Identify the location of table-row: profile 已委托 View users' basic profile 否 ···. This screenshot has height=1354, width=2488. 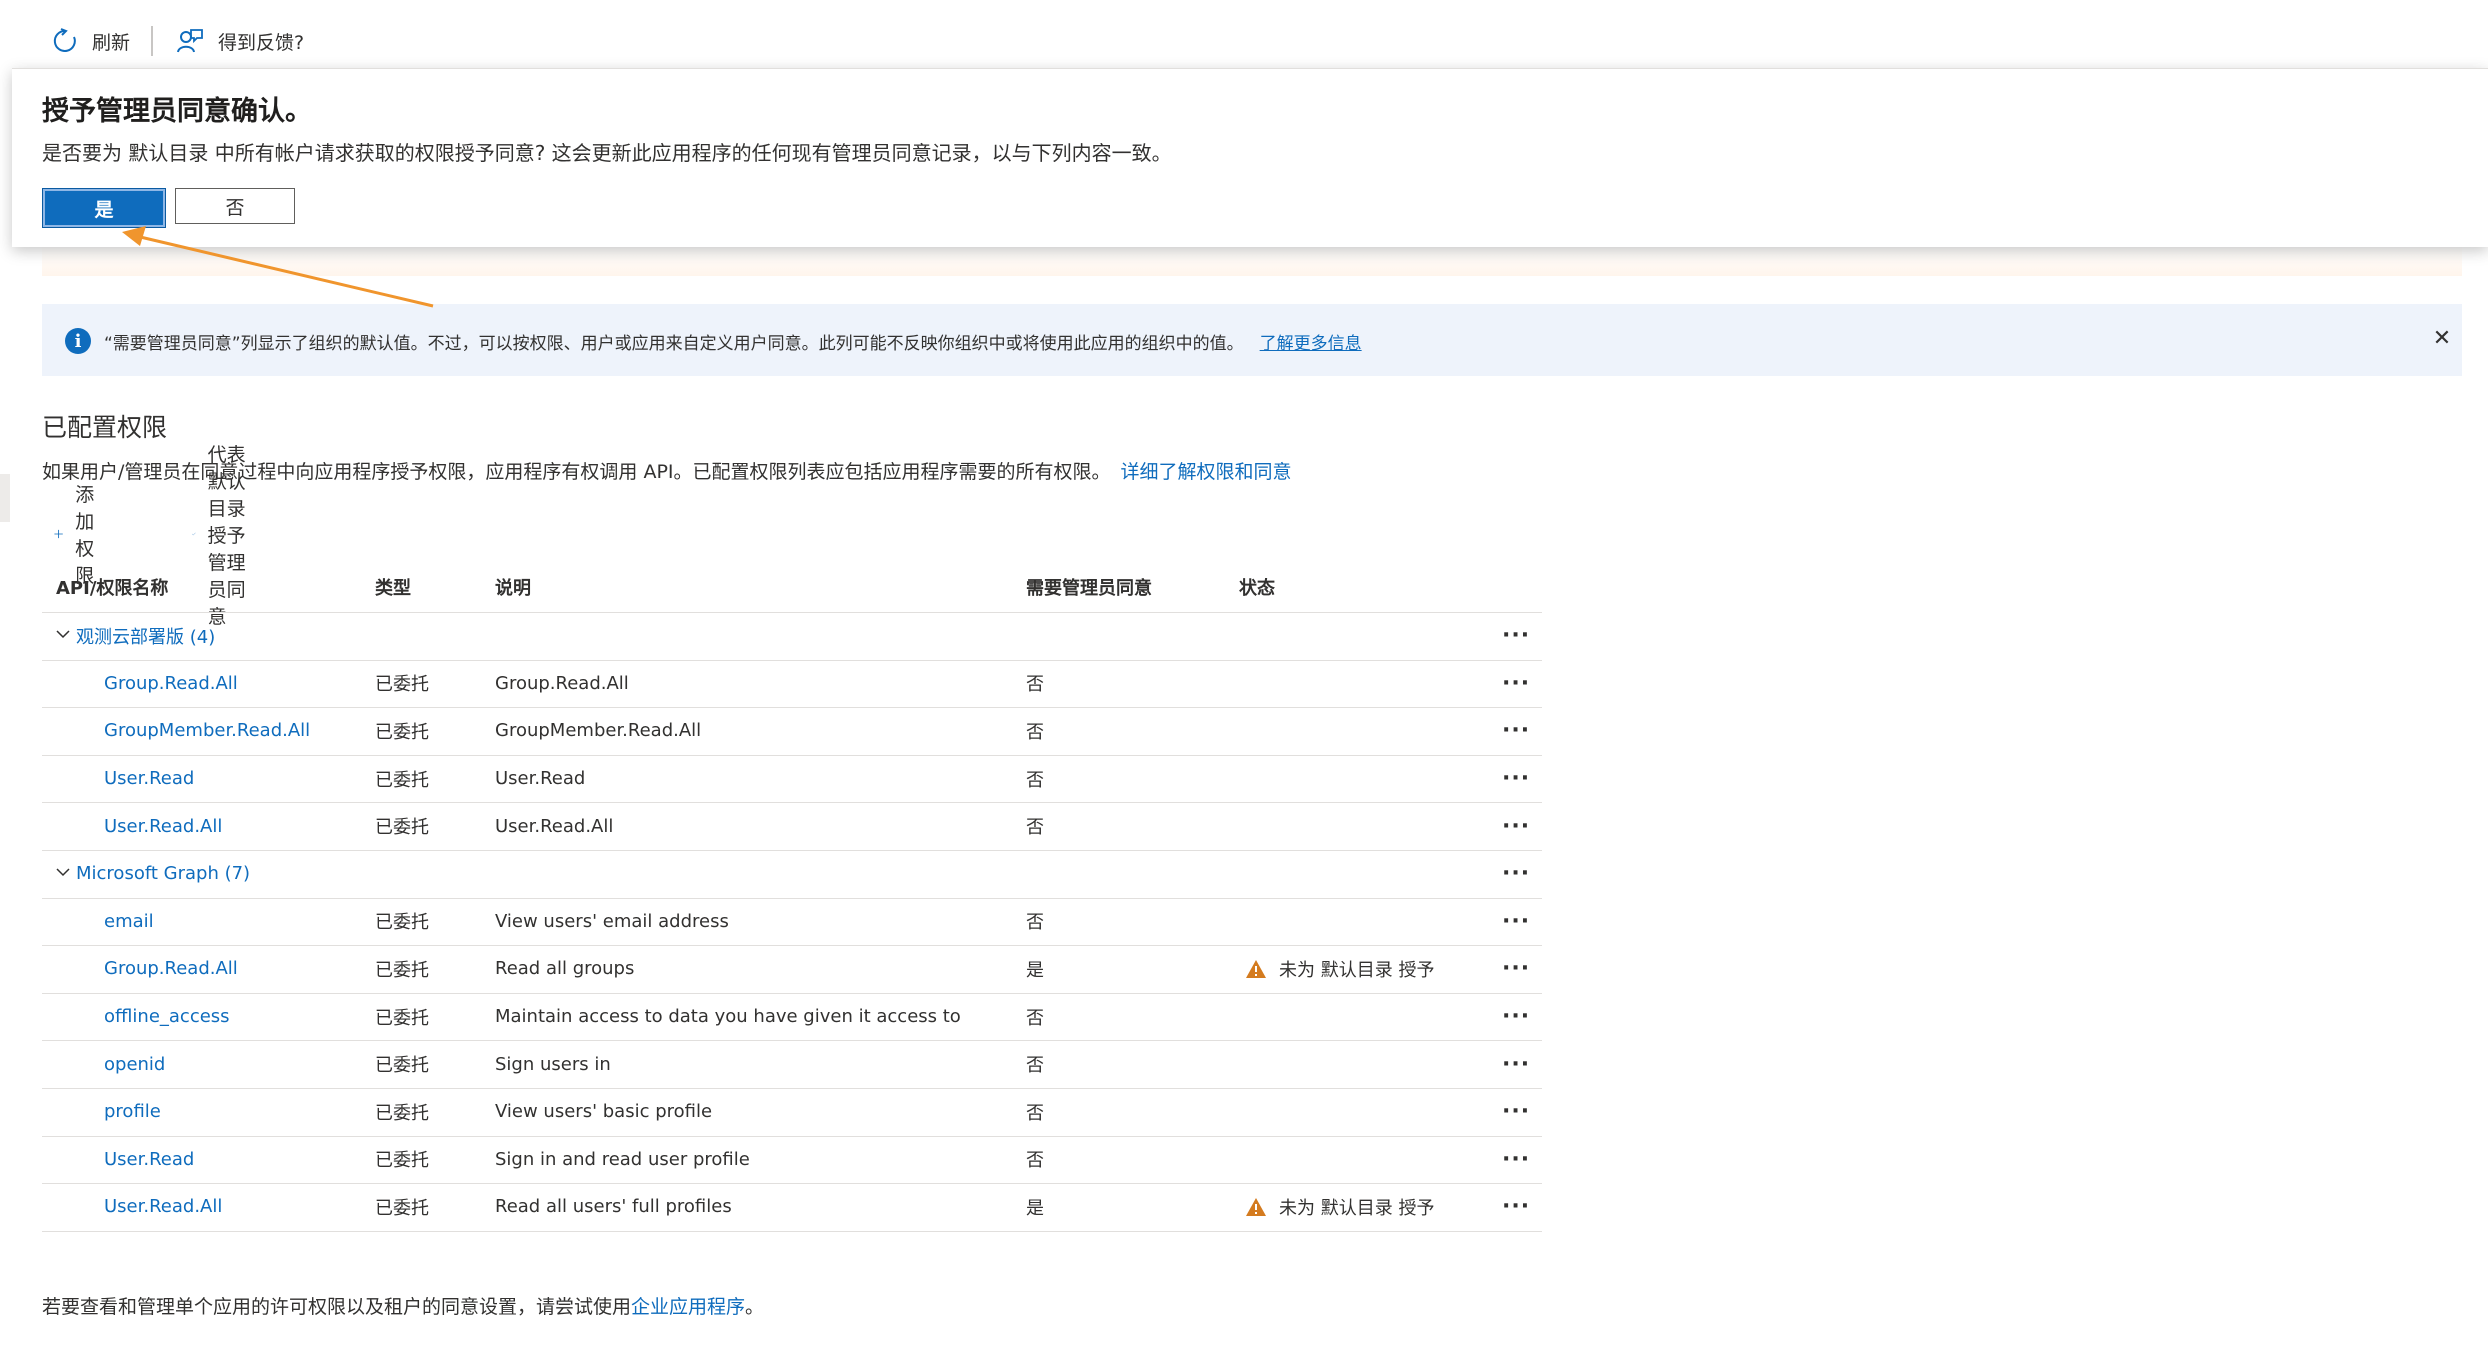
(792, 1112).